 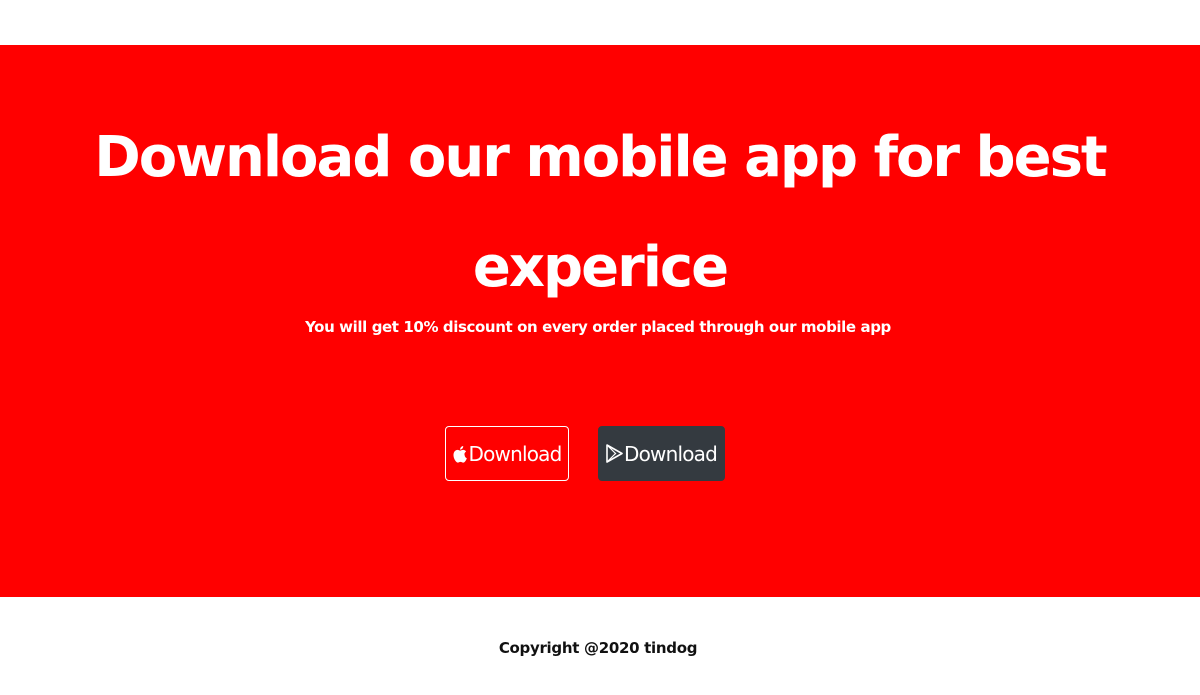 I want to click on play-store-download-button: Download, so click(x=661, y=453).